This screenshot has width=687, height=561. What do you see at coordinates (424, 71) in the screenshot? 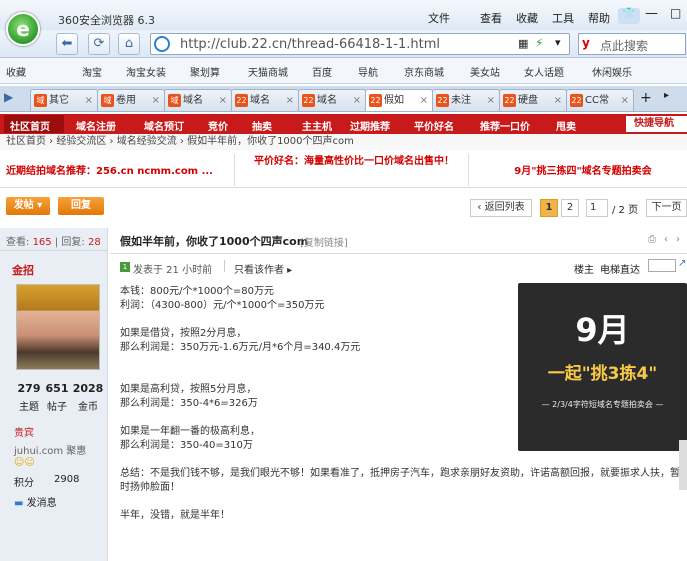
I see `fav-jd: 京东商城` at bounding box center [424, 71].